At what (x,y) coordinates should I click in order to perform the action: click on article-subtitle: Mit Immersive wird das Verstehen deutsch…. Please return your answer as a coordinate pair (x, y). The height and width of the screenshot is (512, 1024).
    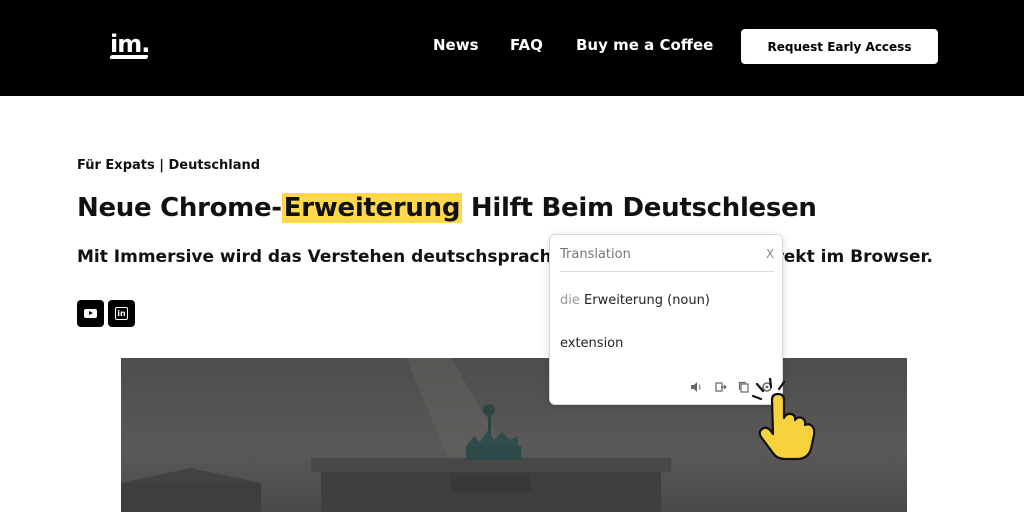
    Looking at the image, I should click on (512, 257).